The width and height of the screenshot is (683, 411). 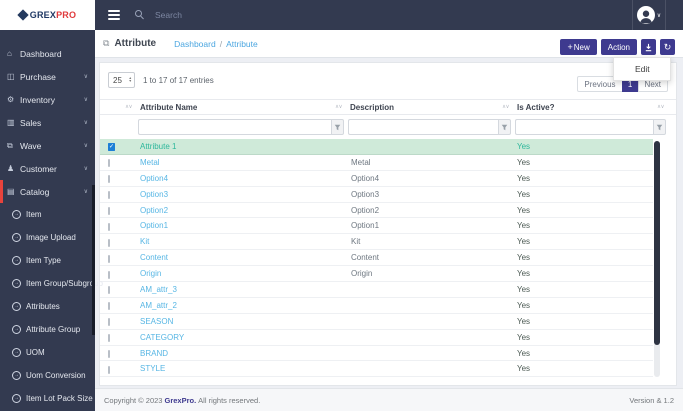 I want to click on sidebar-item: ▥ Sales ∨, so click(x=47, y=122).